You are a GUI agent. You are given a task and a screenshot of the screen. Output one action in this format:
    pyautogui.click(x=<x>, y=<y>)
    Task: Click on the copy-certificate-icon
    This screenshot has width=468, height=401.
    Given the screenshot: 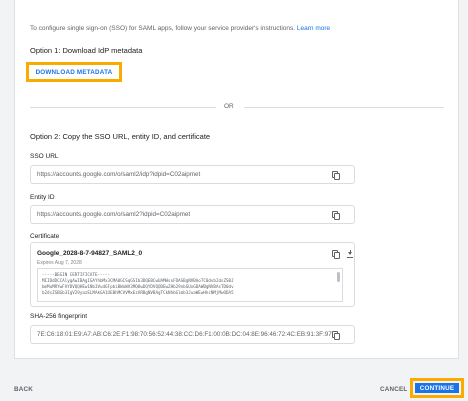 What is the action you would take?
    pyautogui.click(x=336, y=254)
    